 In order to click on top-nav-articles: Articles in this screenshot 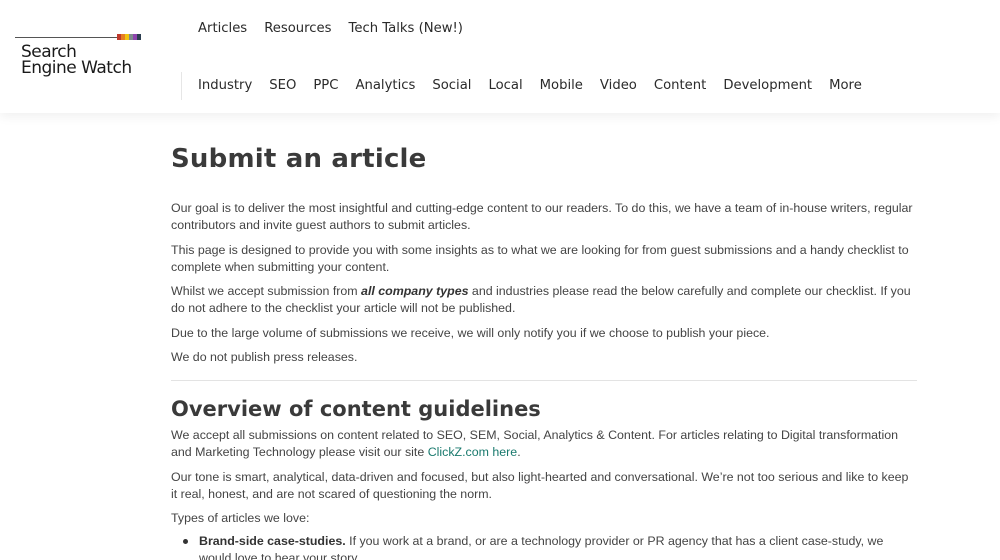, I will do `click(222, 29)`.